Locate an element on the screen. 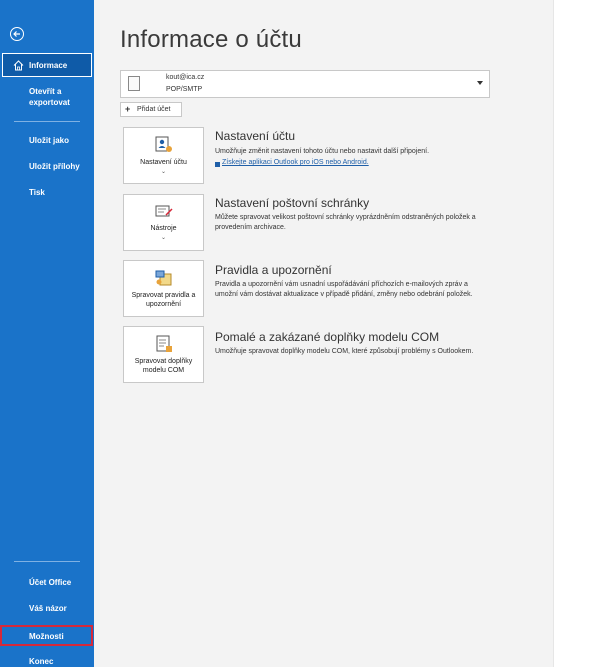 The height and width of the screenshot is (667, 612). chevron-down-icon is located at coordinates (480, 83).